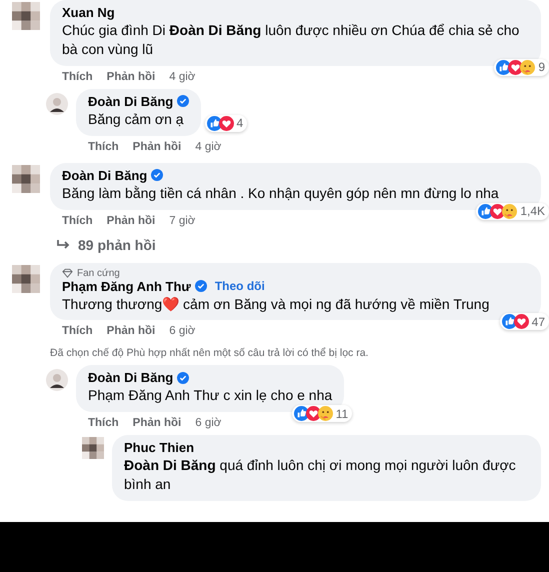 The image size is (549, 572). Describe the element at coordinates (239, 286) in the screenshot. I see `follow-link: Theo dõi` at that location.